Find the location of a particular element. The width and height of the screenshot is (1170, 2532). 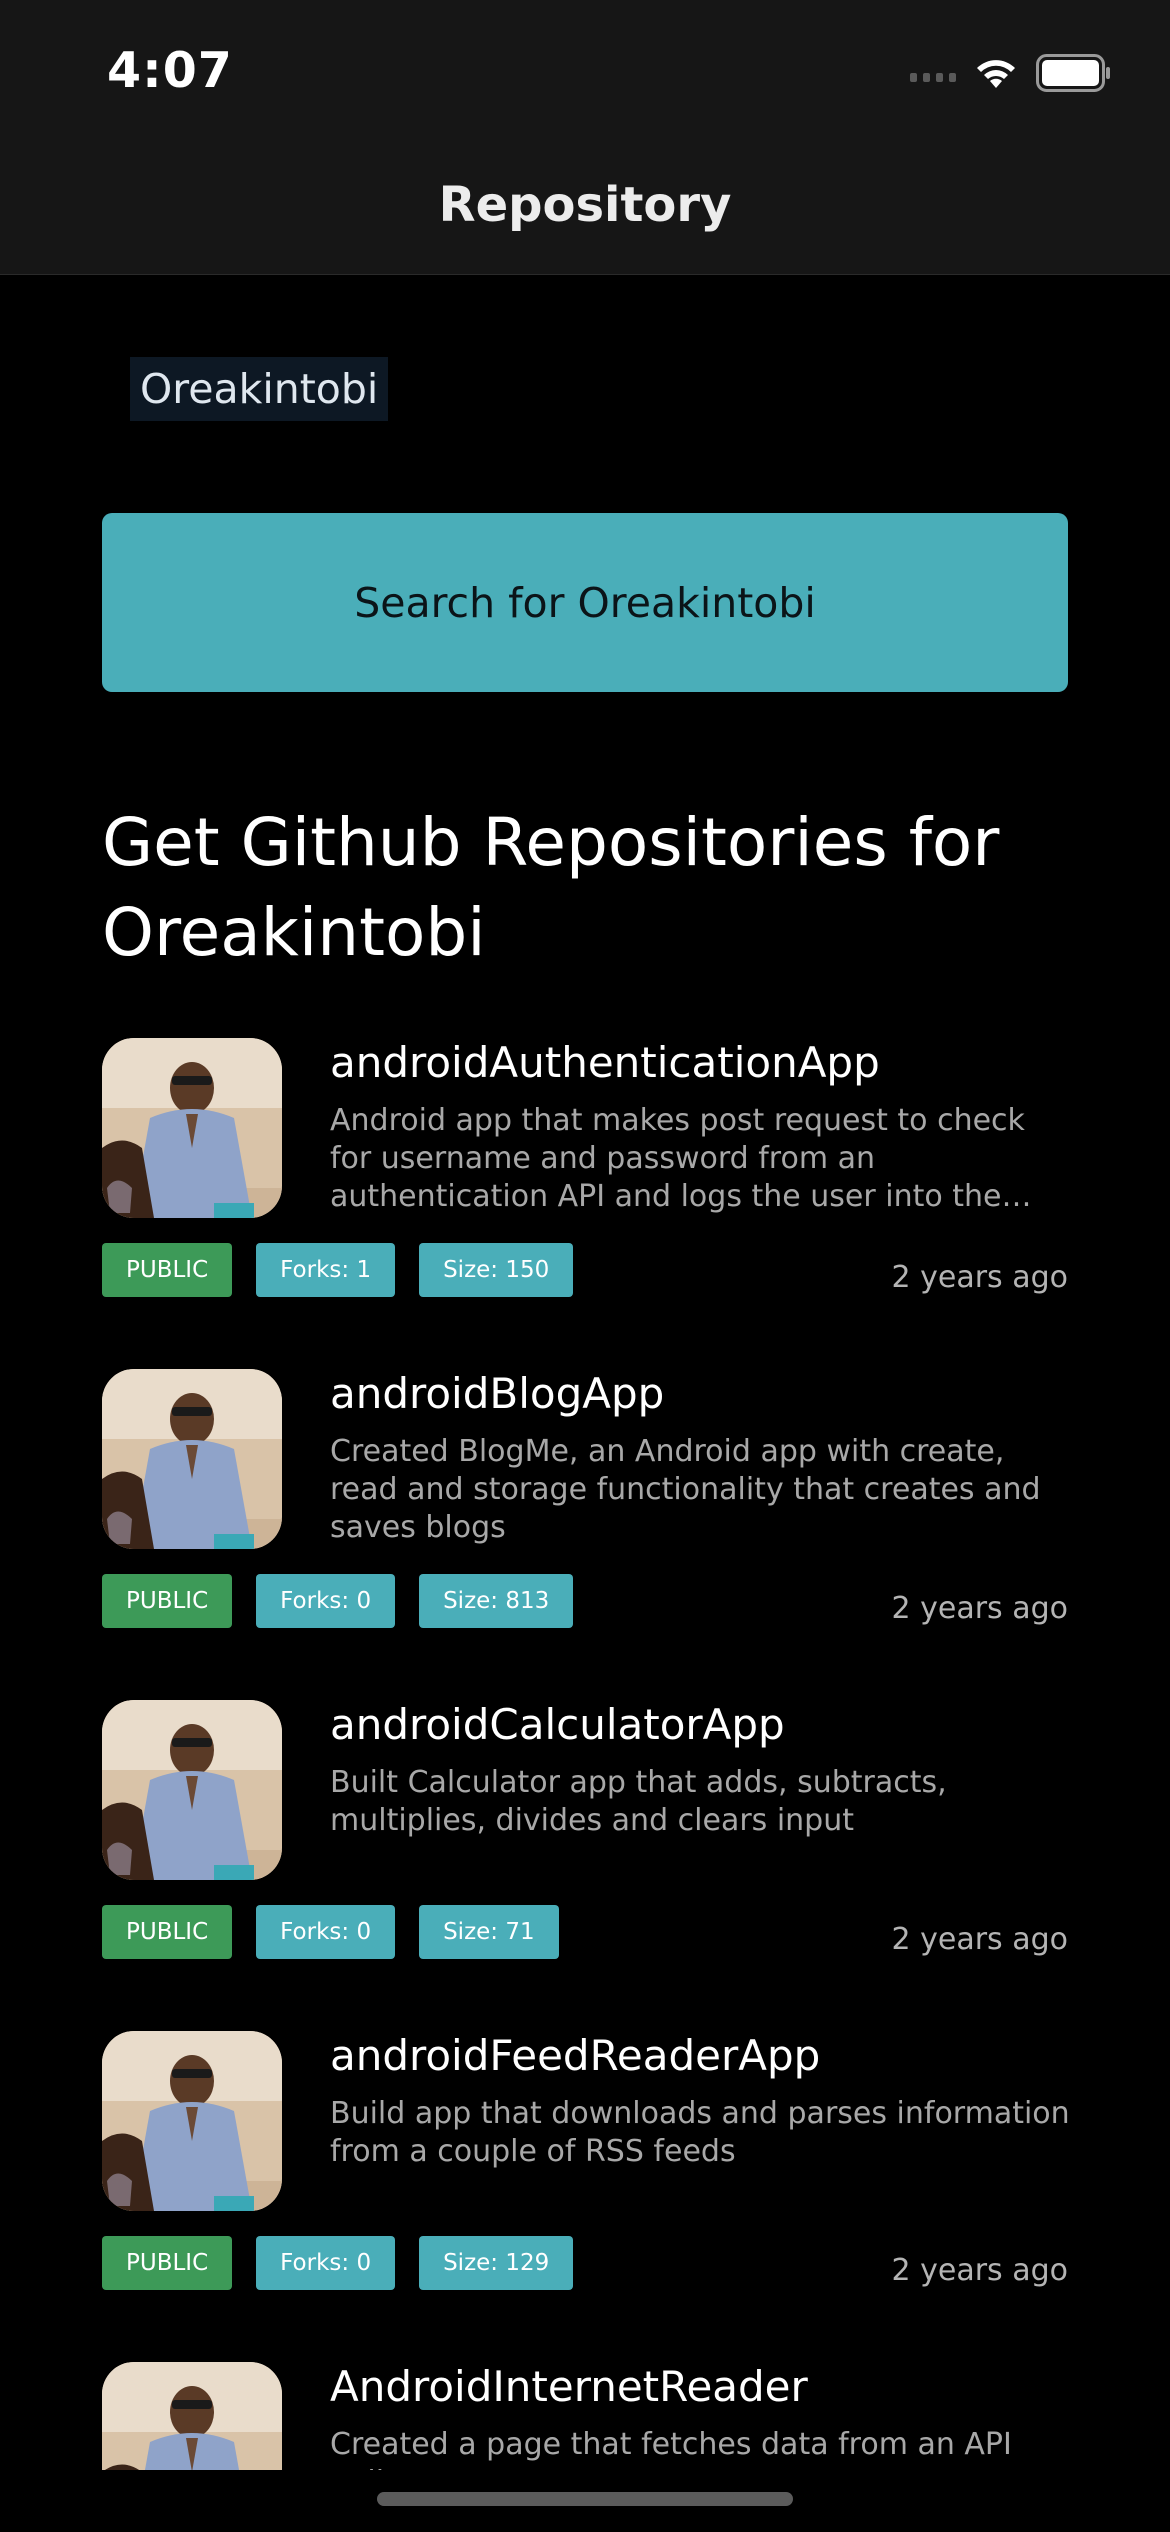

status-time: 4:07 is located at coordinates (170, 70).